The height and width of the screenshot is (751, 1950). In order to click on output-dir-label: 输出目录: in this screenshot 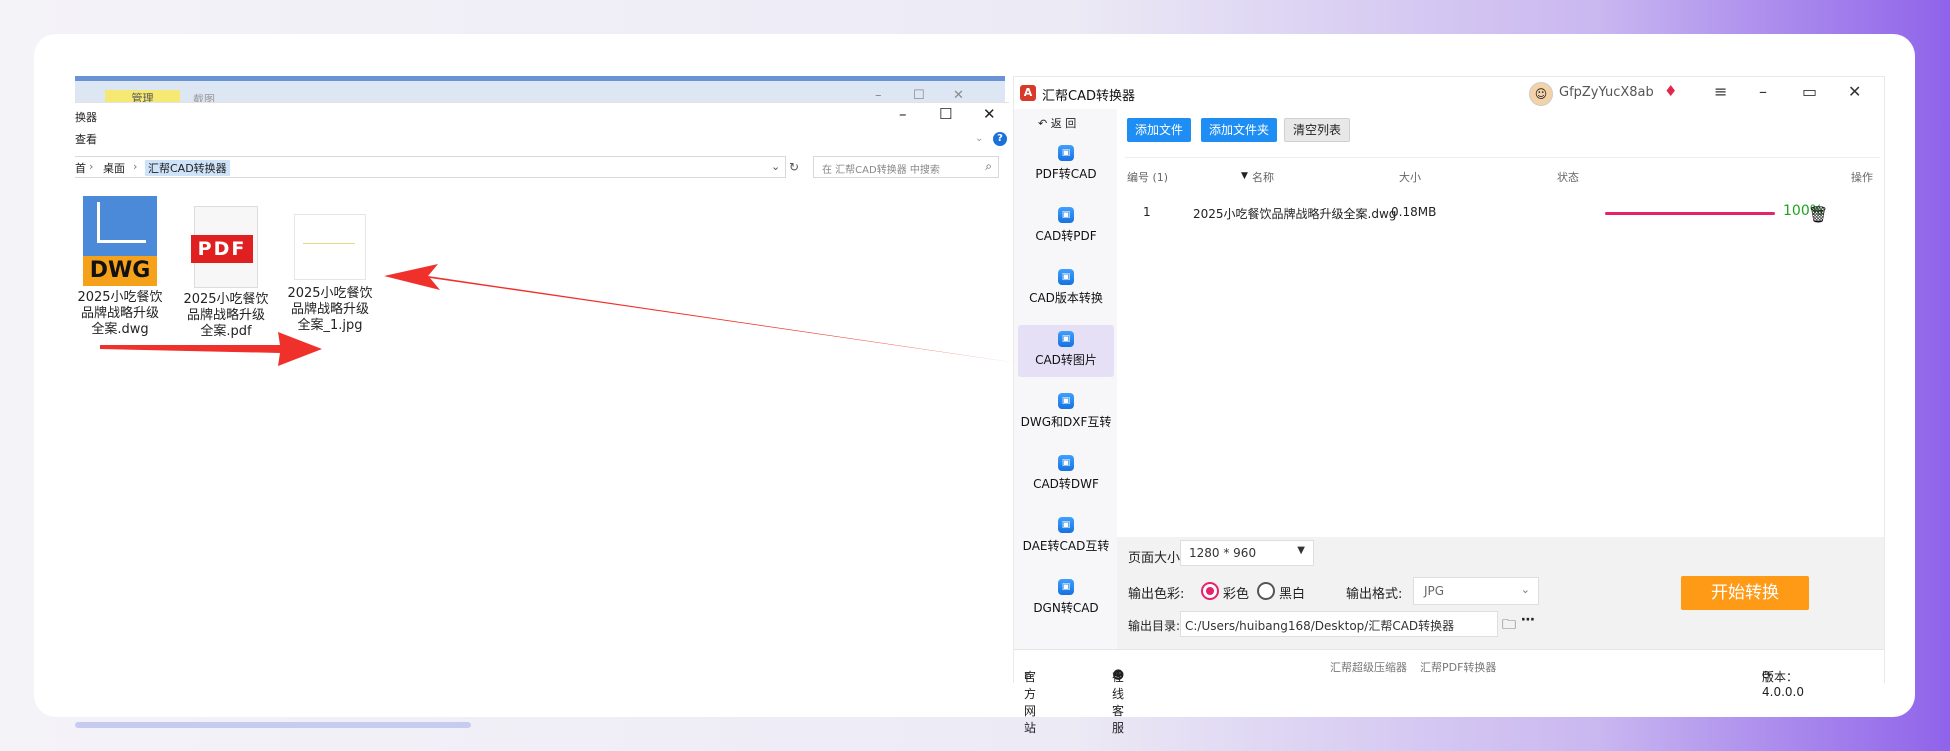, I will do `click(1154, 626)`.